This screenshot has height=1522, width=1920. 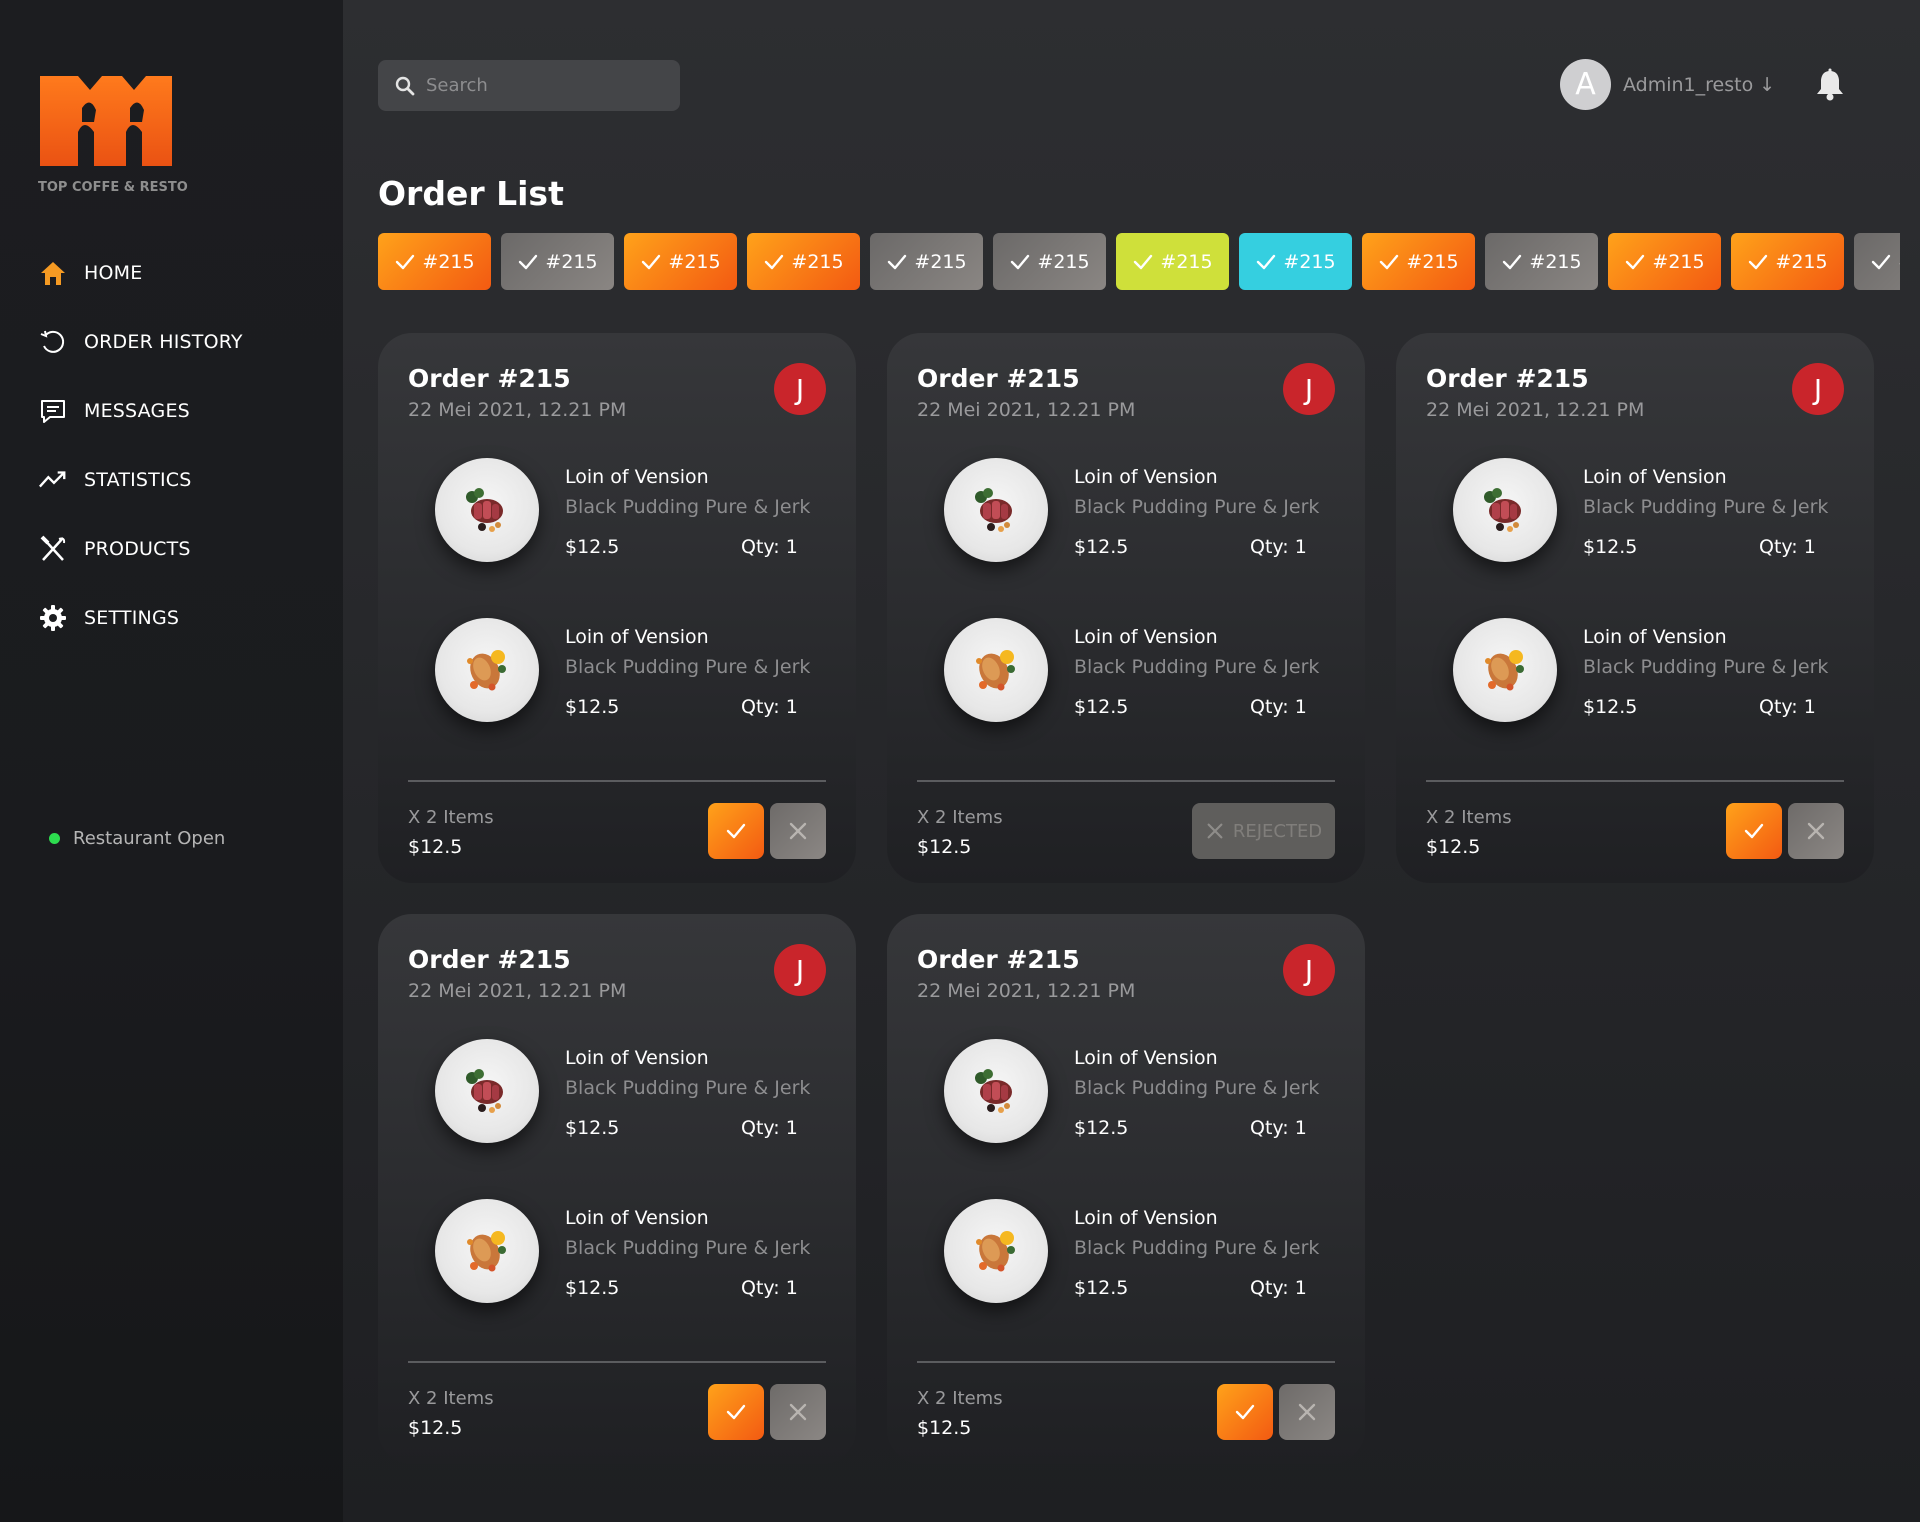 What do you see at coordinates (451, 817) in the screenshot?
I see `order-item-count: X 2 Items` at bounding box center [451, 817].